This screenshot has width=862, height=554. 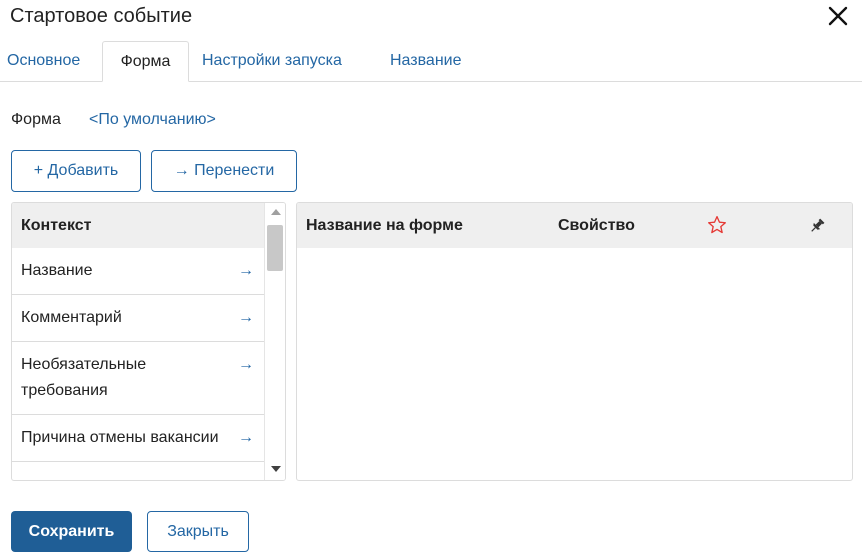 What do you see at coordinates (36, 119) in the screenshot?
I see `form-label: Форма` at bounding box center [36, 119].